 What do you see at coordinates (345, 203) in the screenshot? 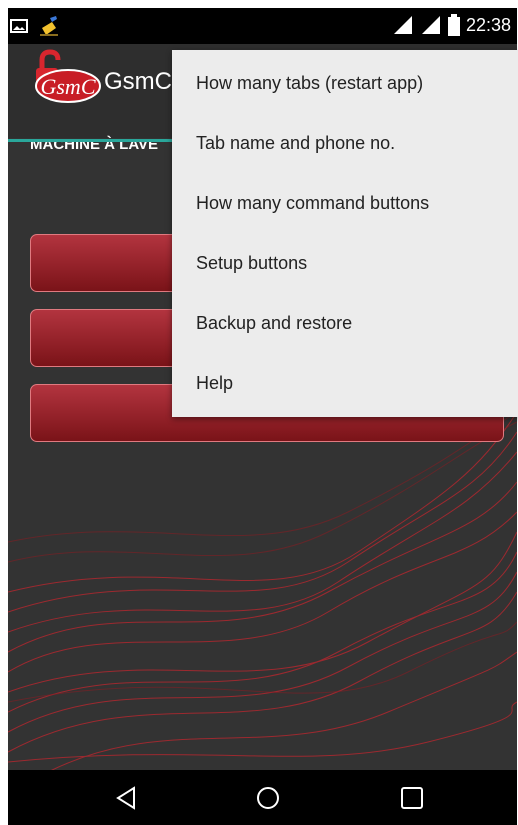
I see `menu-item-how-many-command-buttons: How many command buttons` at bounding box center [345, 203].